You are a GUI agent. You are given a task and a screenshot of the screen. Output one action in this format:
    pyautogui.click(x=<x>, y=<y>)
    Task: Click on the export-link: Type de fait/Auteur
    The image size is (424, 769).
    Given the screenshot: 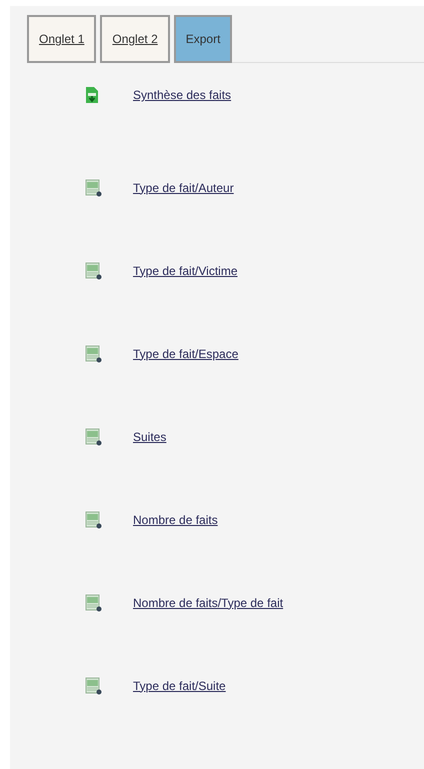 What is the action you would take?
    pyautogui.click(x=183, y=187)
    